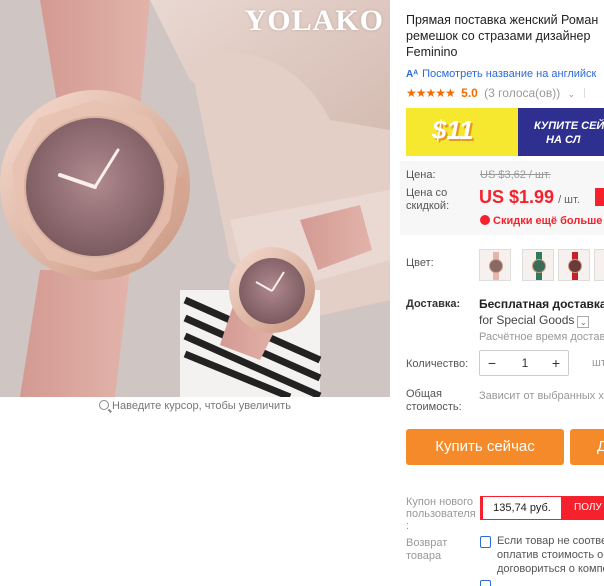 The image size is (604, 586). Describe the element at coordinates (440, 502) in the screenshot. I see `coupon-label-line: Купон нового` at that location.